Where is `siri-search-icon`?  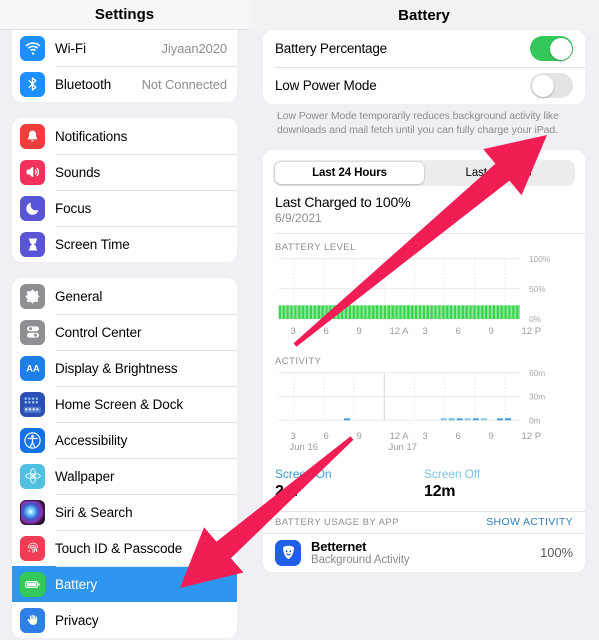
siri-search-icon is located at coordinates (32, 512).